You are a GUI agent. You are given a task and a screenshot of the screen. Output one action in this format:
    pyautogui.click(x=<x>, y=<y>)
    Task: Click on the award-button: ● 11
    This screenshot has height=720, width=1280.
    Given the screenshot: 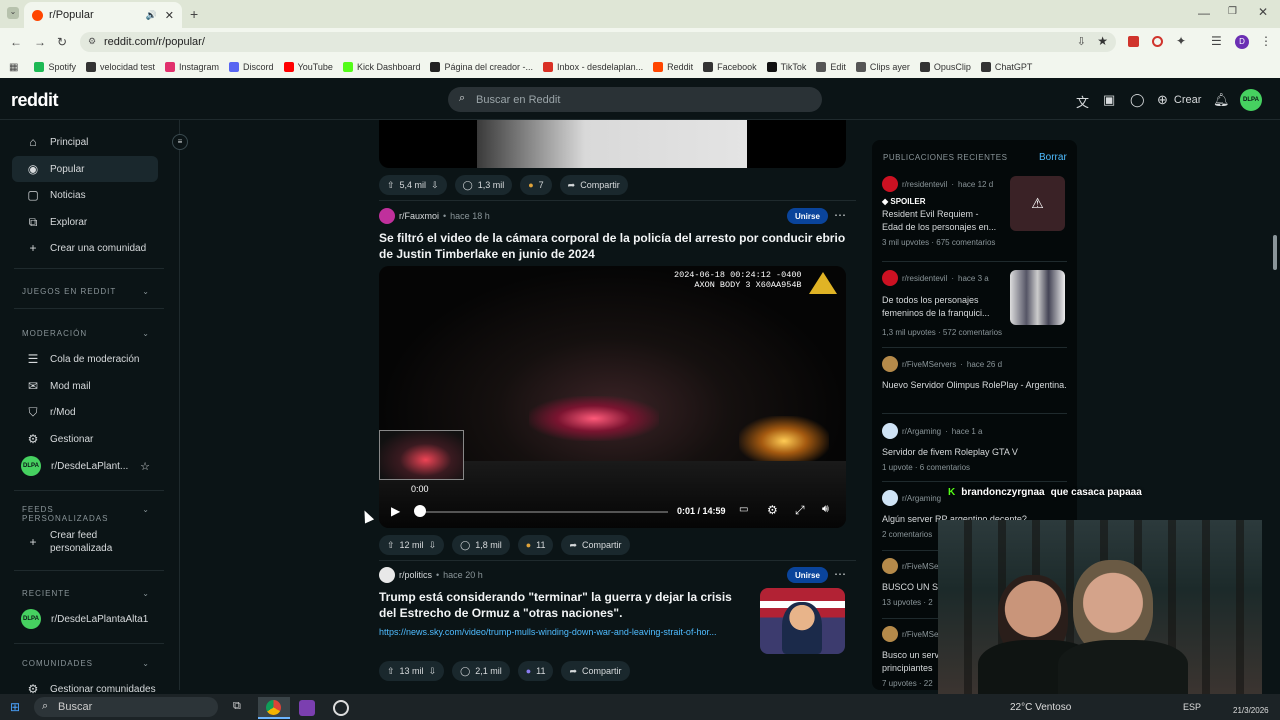 What is the action you would take?
    pyautogui.click(x=535, y=545)
    